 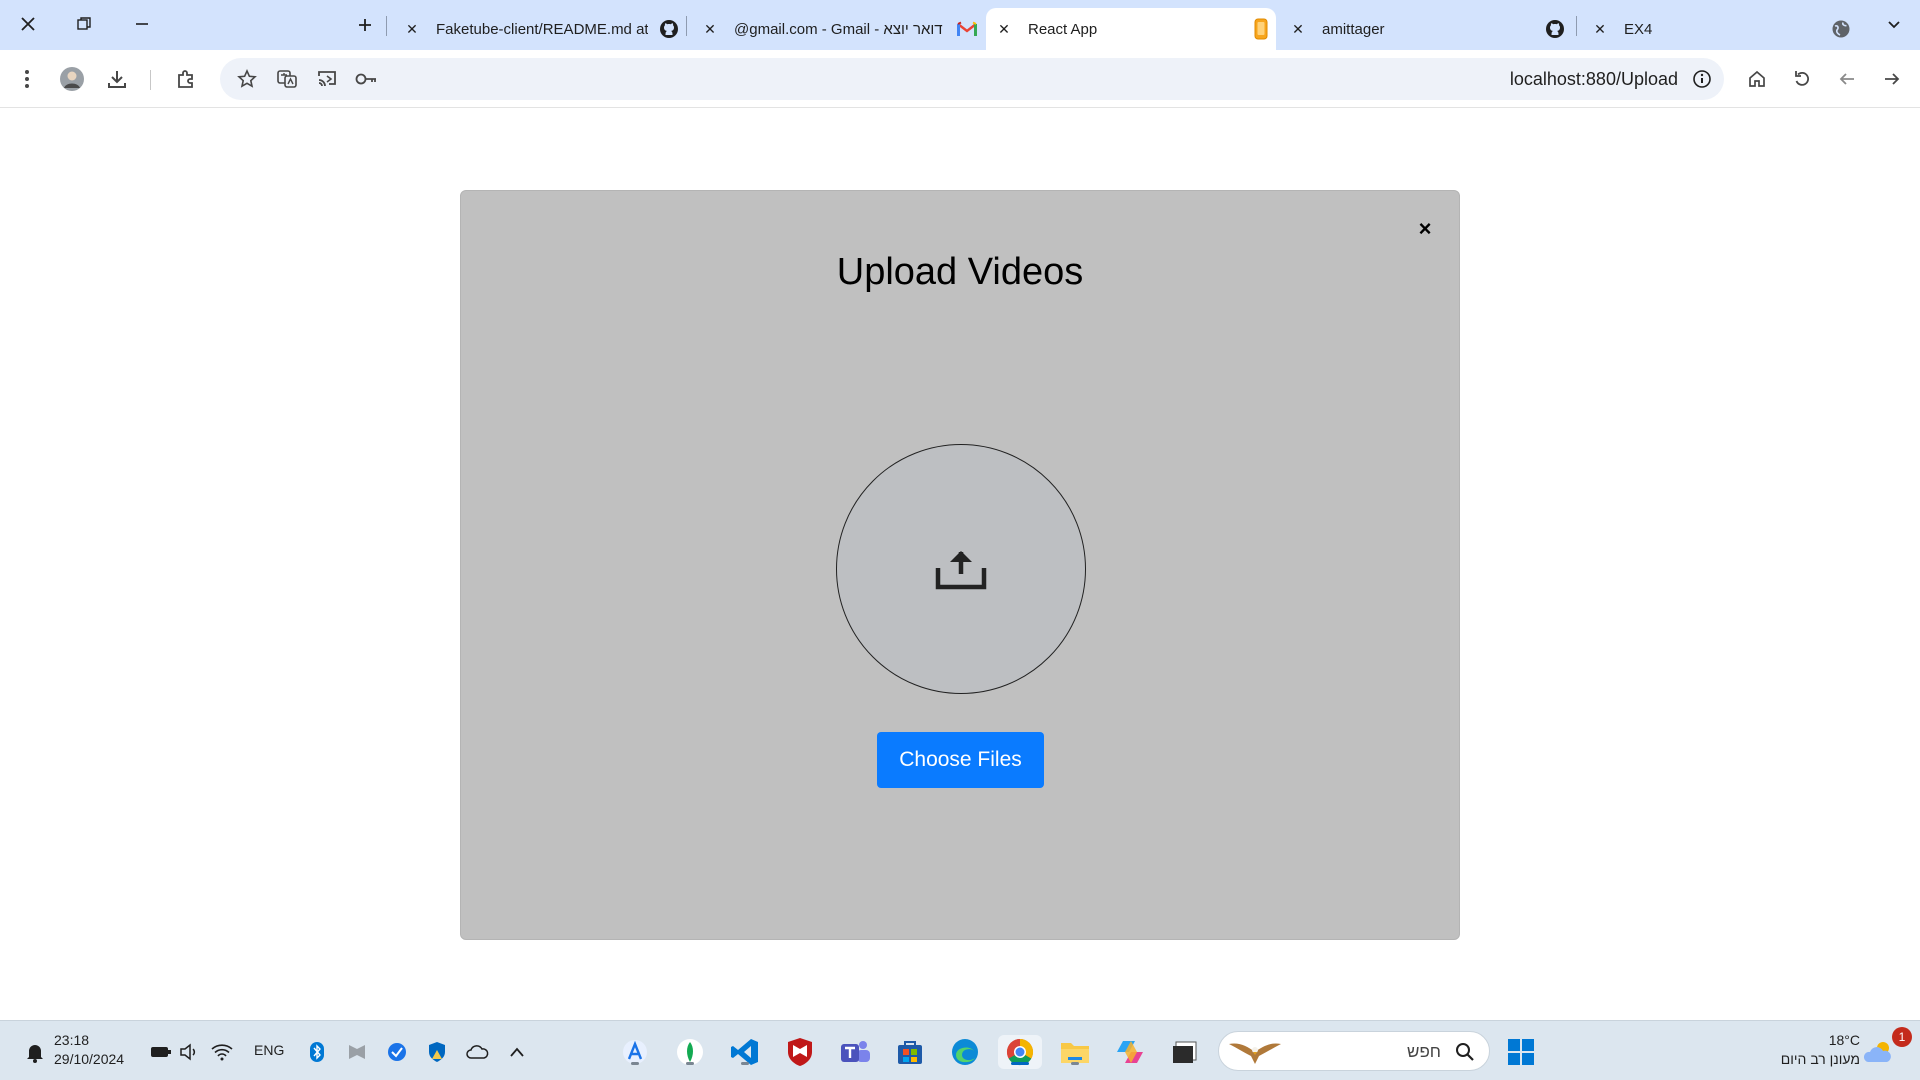 I want to click on upload-icon, so click(x=961, y=570).